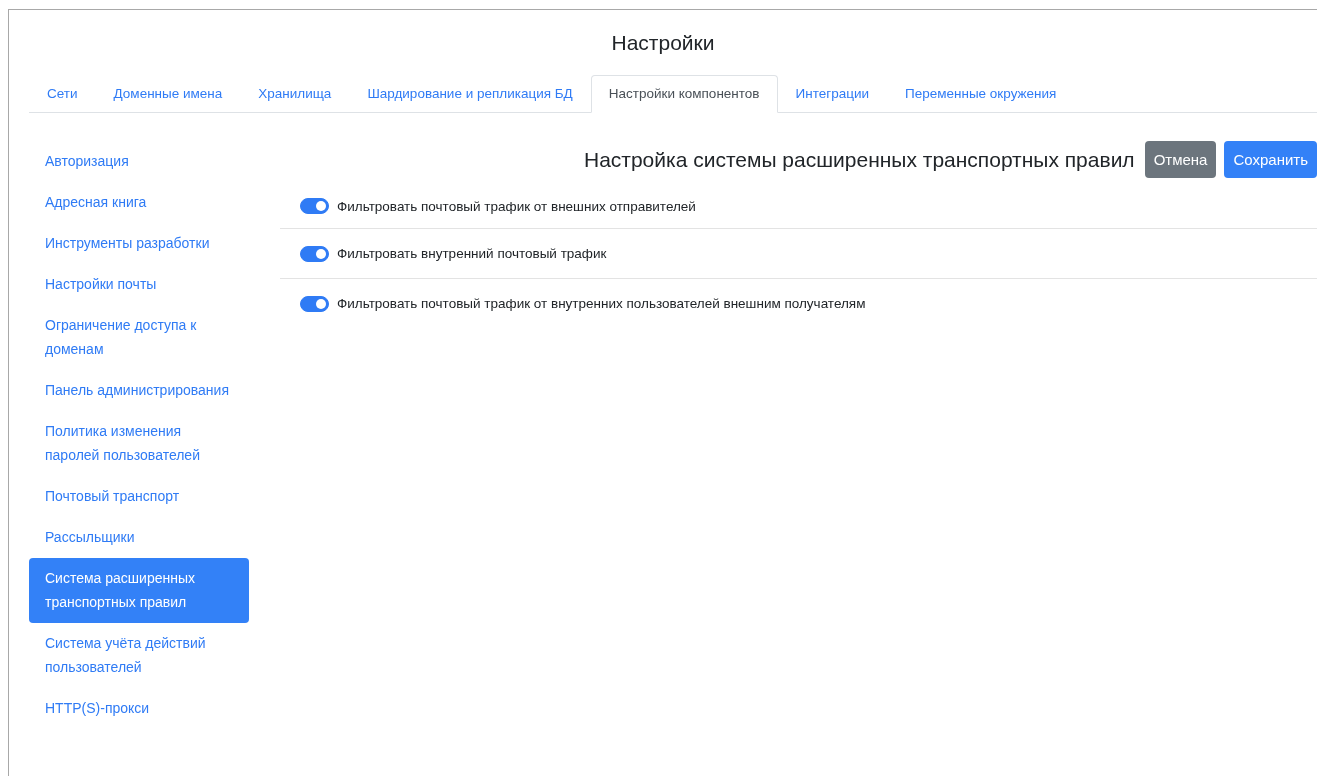 This screenshot has width=1317, height=776. I want to click on toggle-label: Фильтровать почтовый трафик от внутренних пользователей внешним получателям, so click(601, 303).